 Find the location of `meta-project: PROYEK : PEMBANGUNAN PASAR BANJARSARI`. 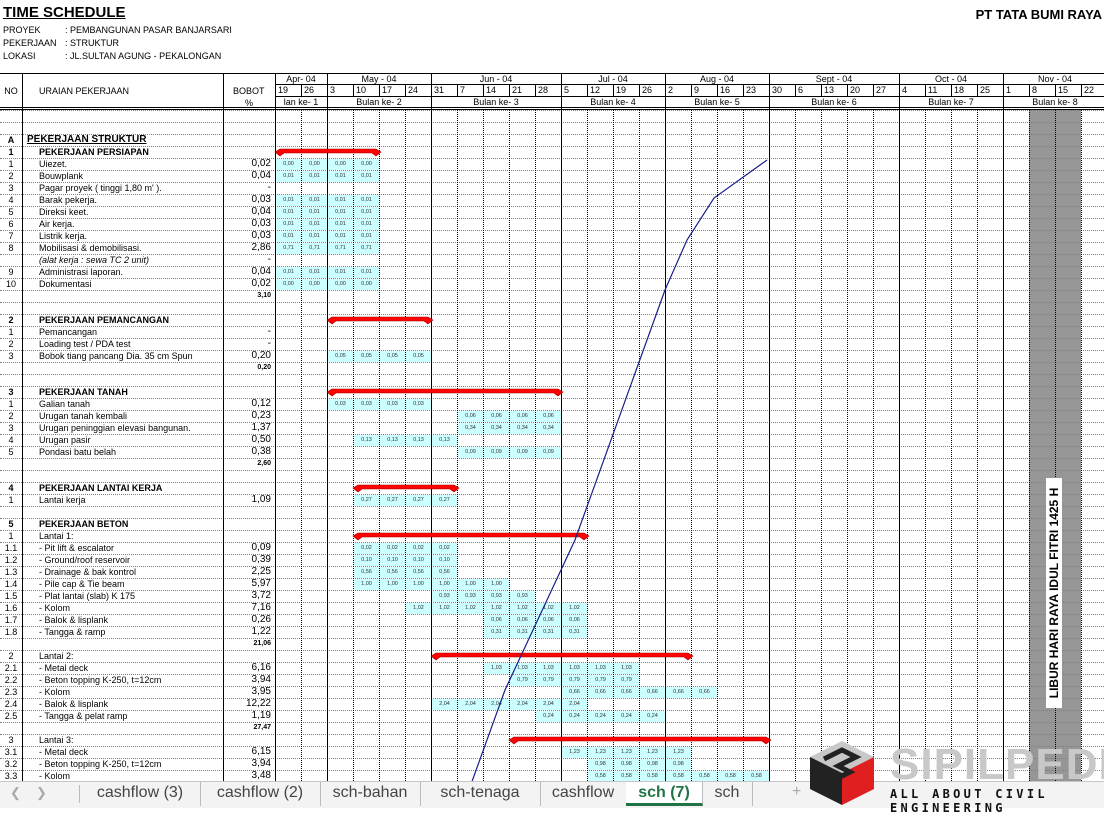

meta-project: PROYEK : PEMBANGUNAN PASAR BANJARSARI is located at coordinates (117, 30).